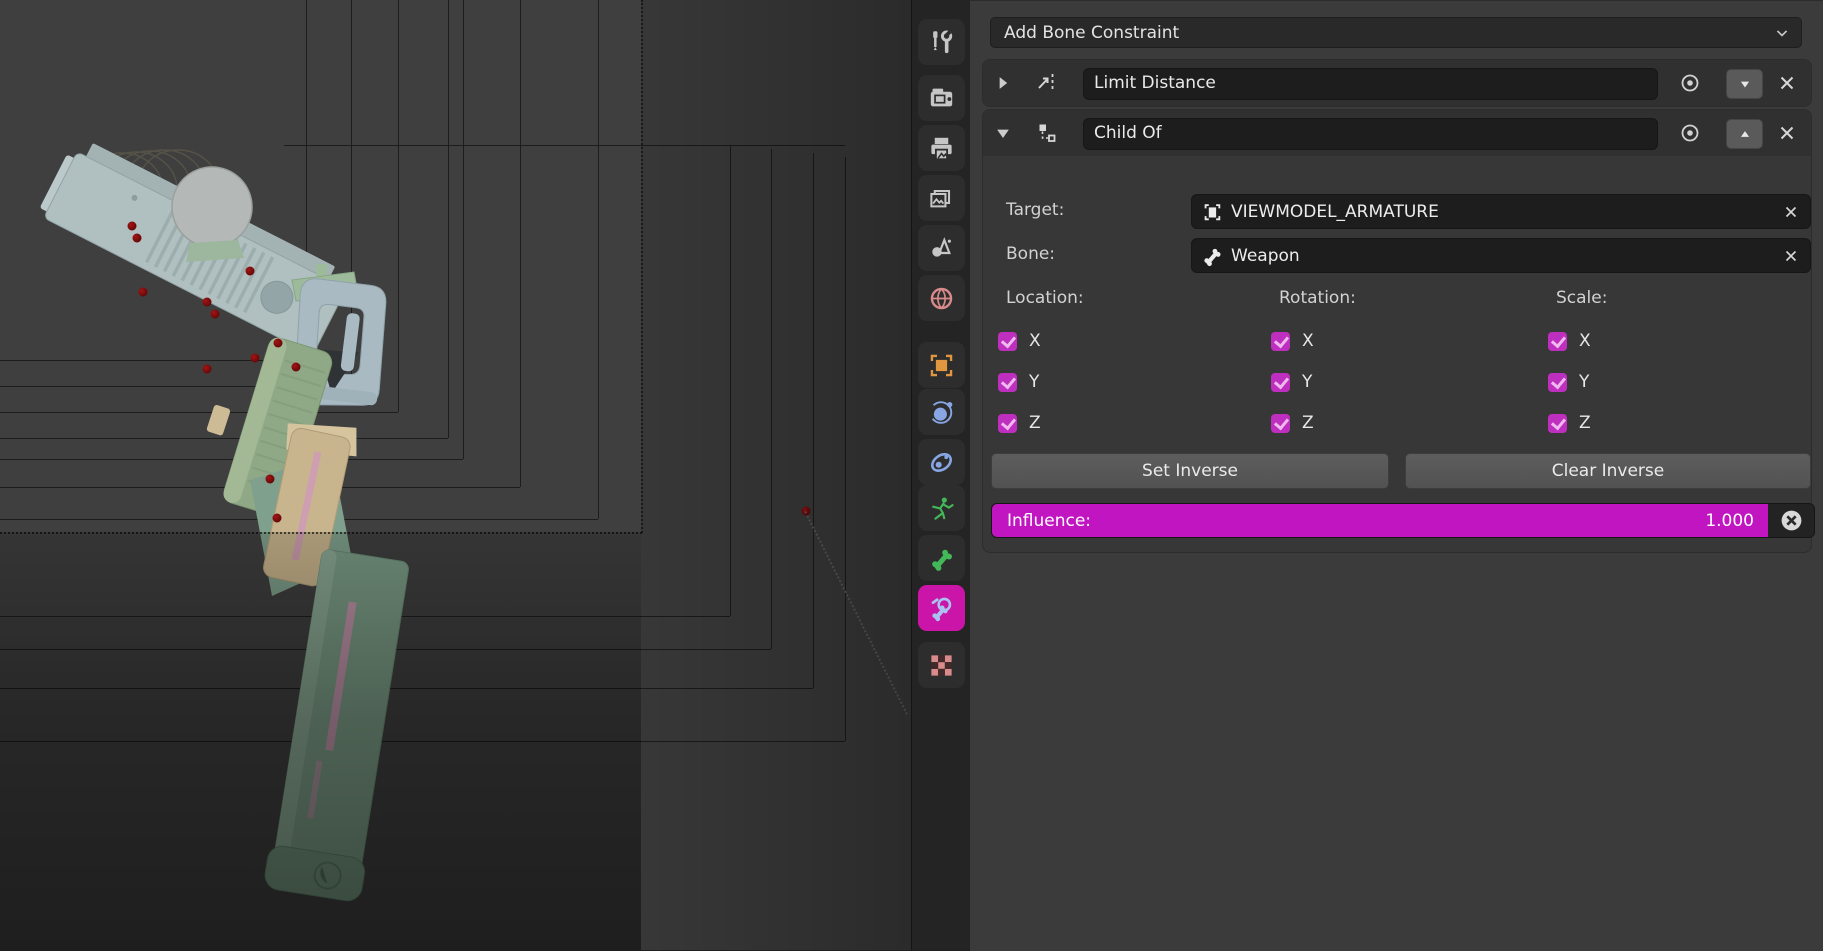 Image resolution: width=1823 pixels, height=951 pixels. I want to click on child-of-icon, so click(1047, 133).